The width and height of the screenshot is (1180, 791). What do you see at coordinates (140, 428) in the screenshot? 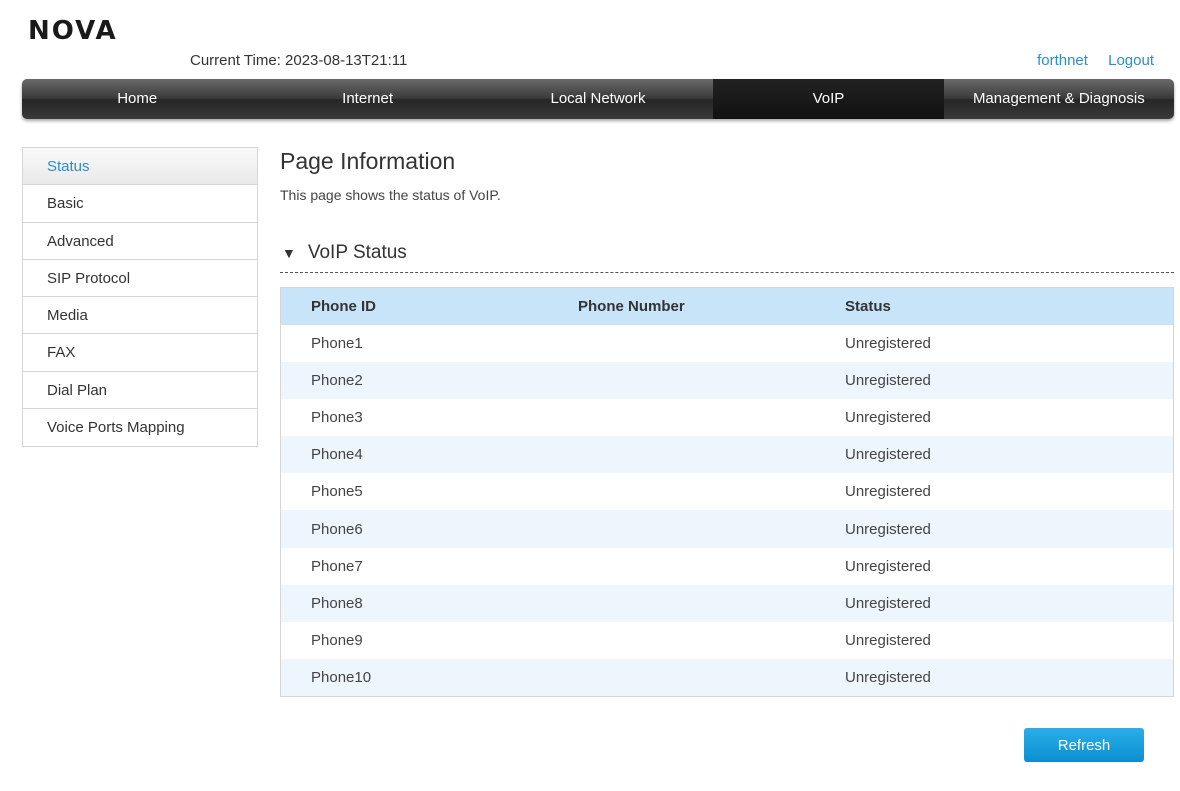
I see `sidebar-item-voice-ports-mapping: Voice Ports Mapping` at bounding box center [140, 428].